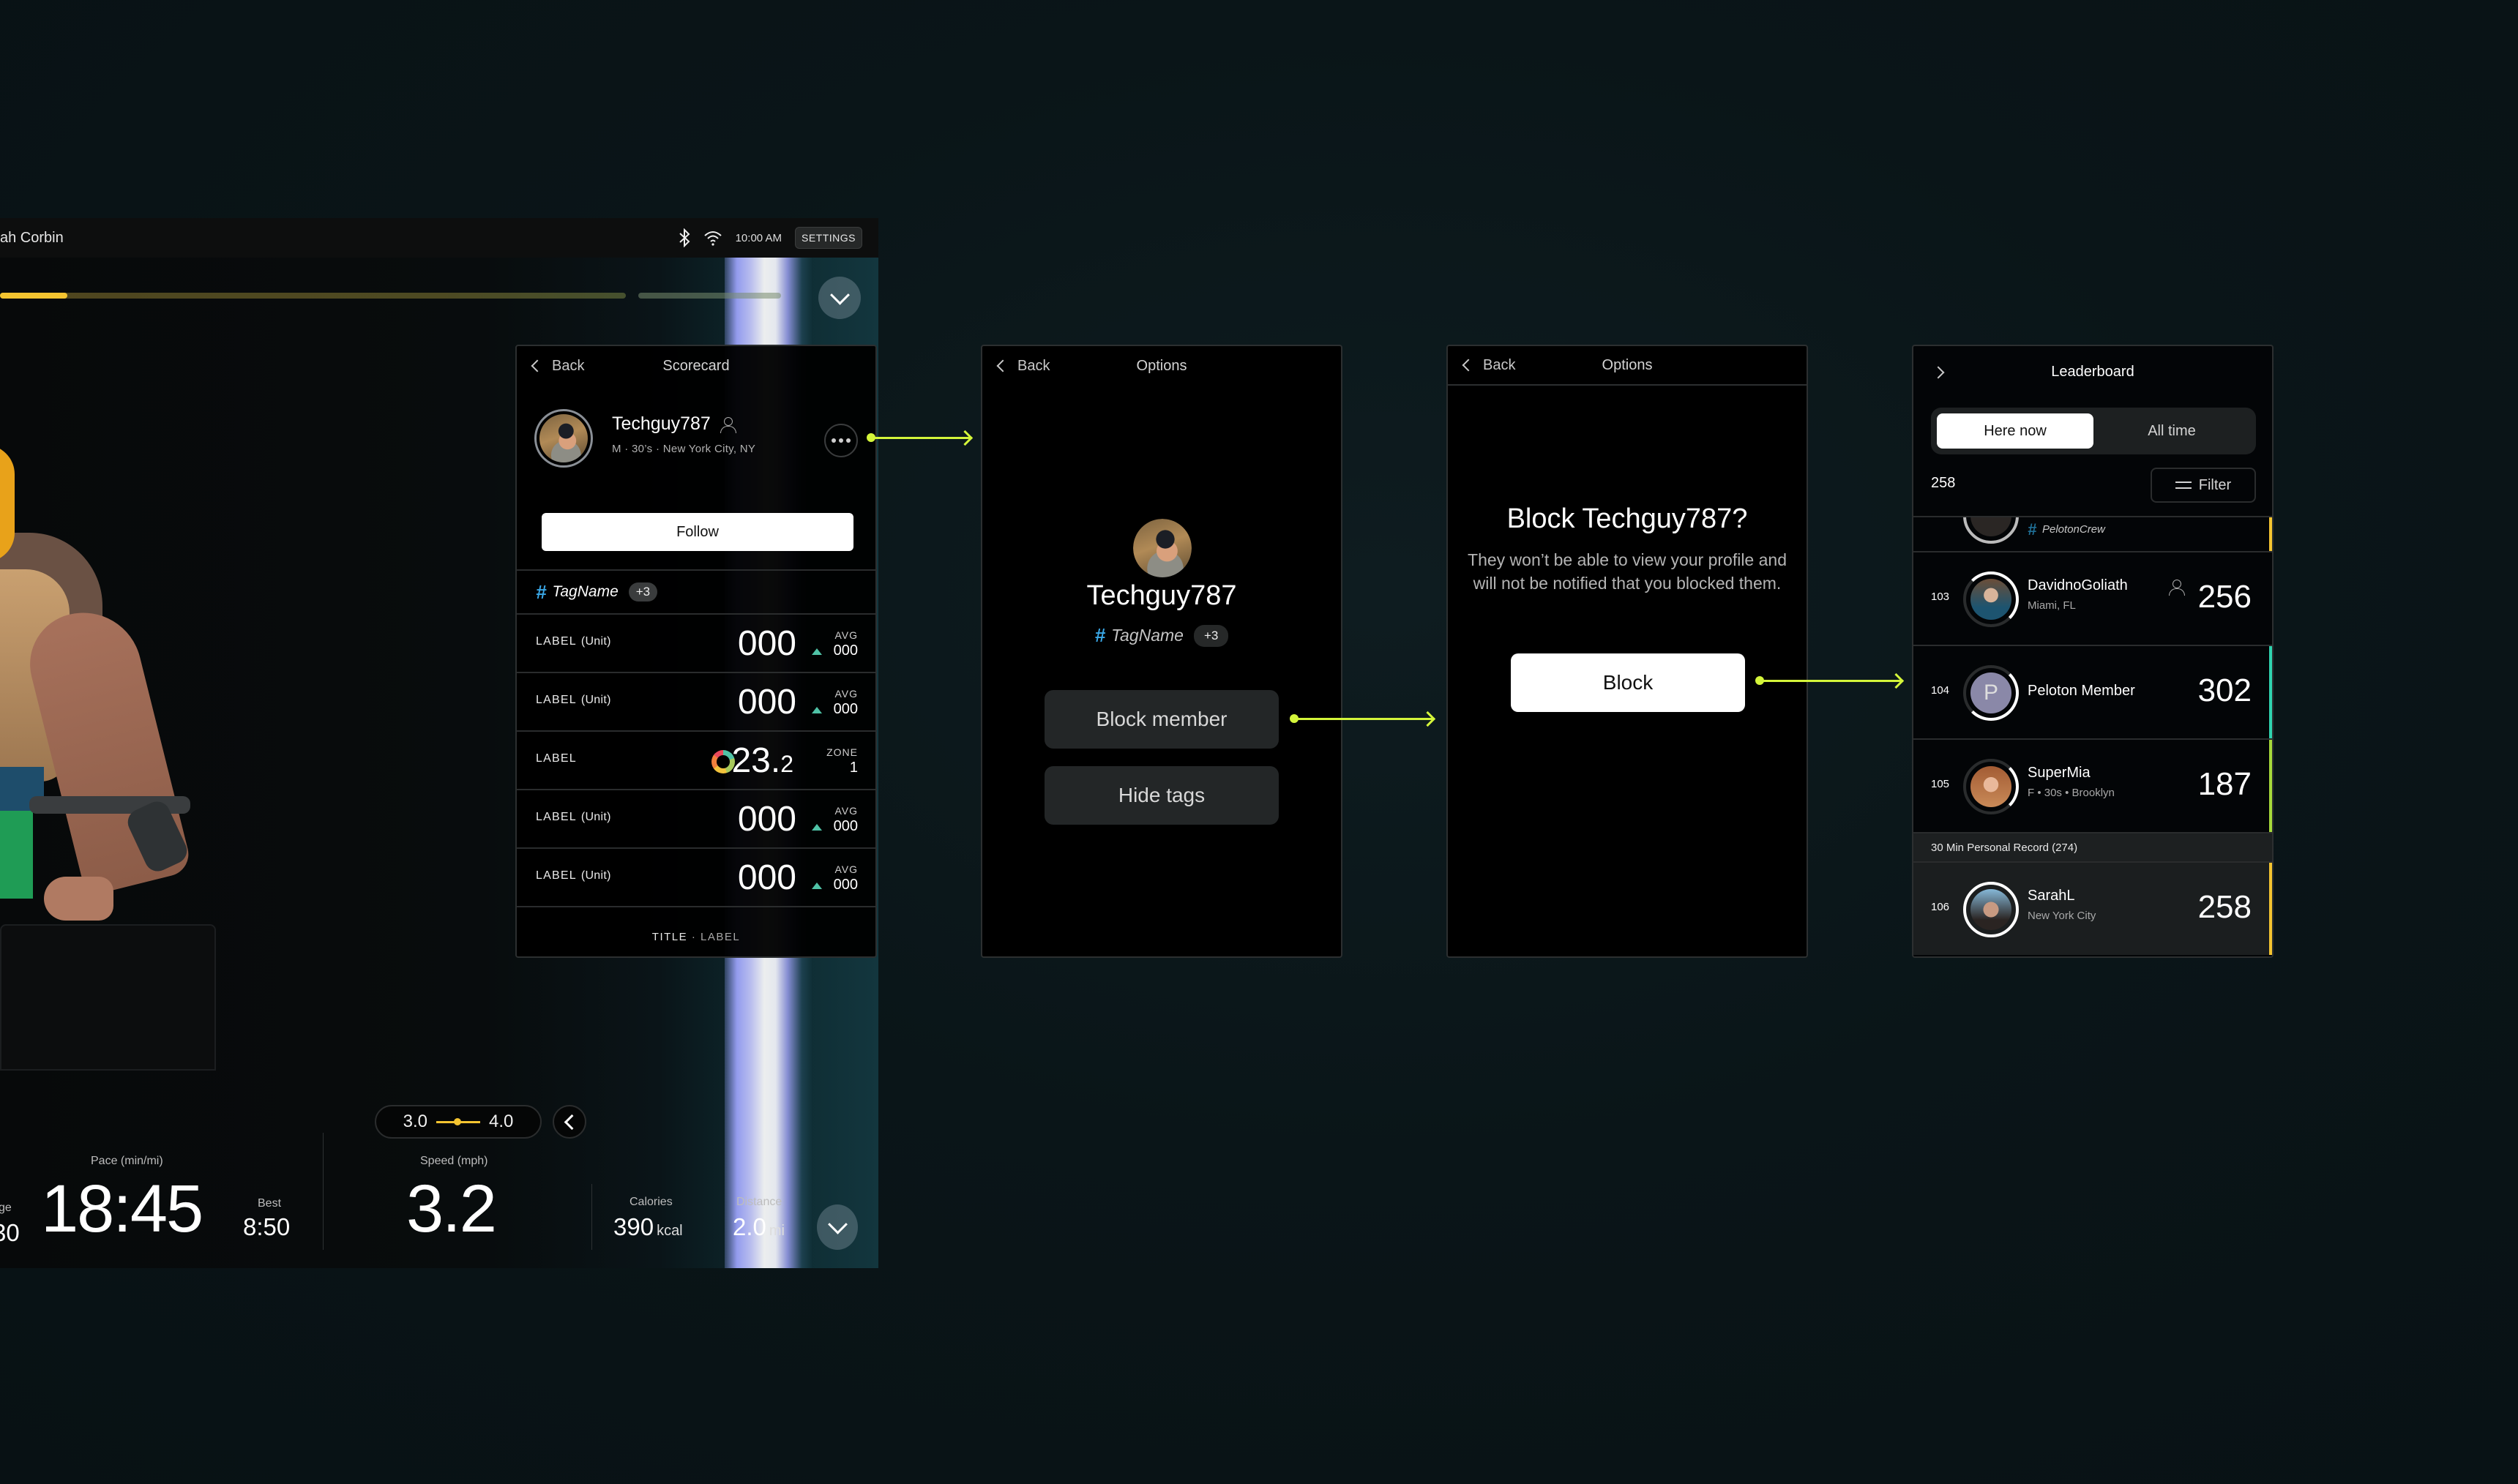 The image size is (2518, 1484). I want to click on user-name: SuperMia, so click(2059, 773).